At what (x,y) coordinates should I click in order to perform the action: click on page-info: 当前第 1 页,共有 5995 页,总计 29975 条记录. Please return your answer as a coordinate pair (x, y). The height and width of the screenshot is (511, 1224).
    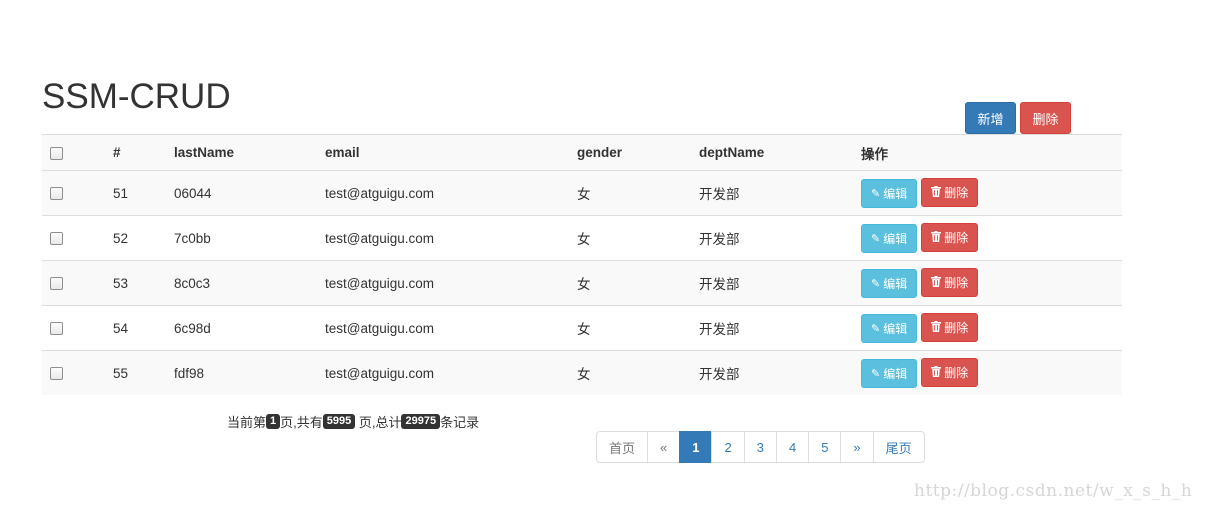
    Looking at the image, I should click on (353, 421).